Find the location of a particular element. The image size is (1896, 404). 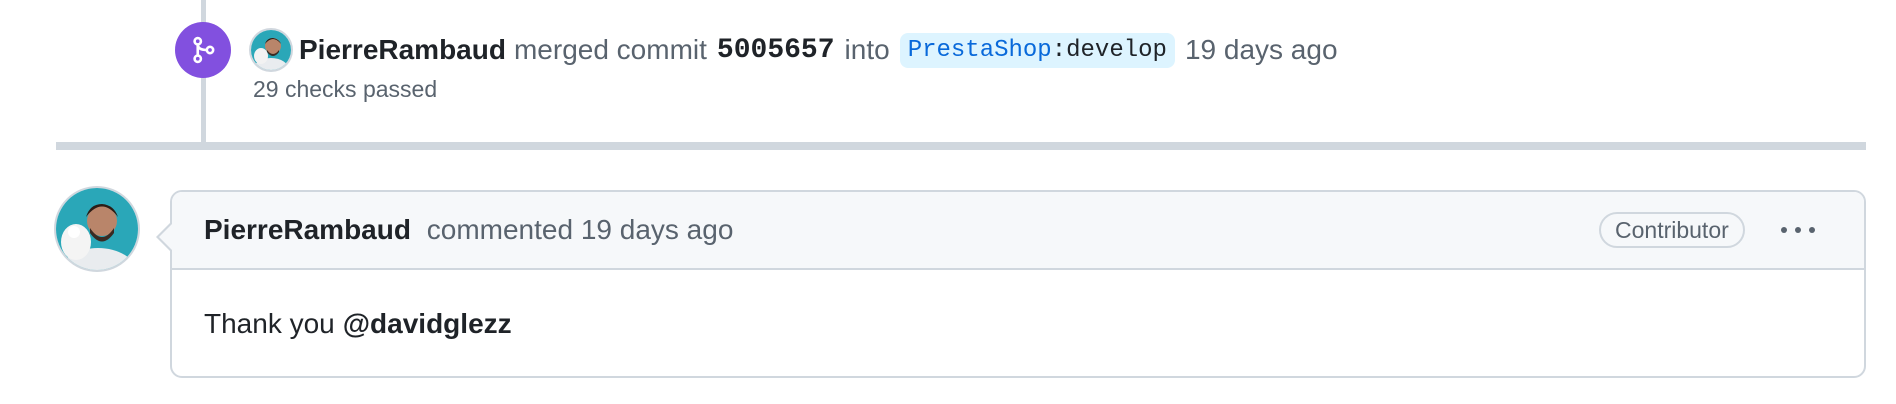

comment-body-text: Thank you is located at coordinates (269, 323).